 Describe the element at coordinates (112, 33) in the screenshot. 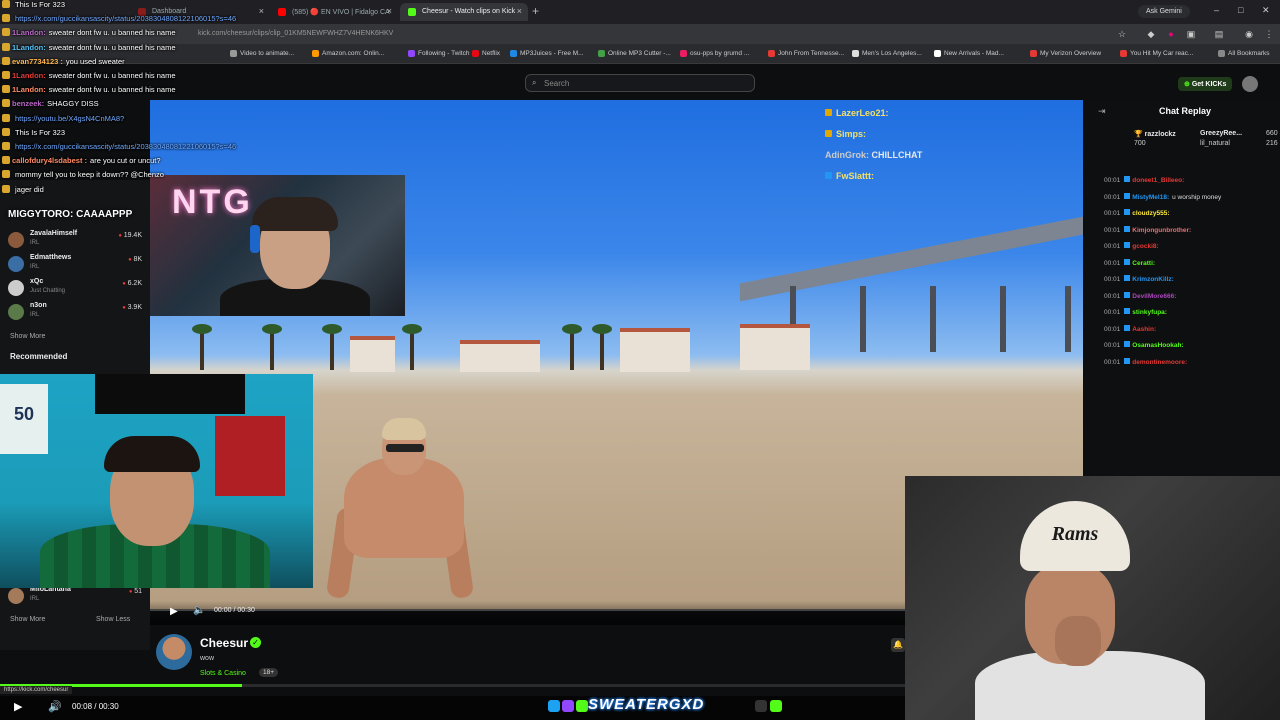

I see `overlay-chat-text: sweater dont fw u. u banned his name` at that location.